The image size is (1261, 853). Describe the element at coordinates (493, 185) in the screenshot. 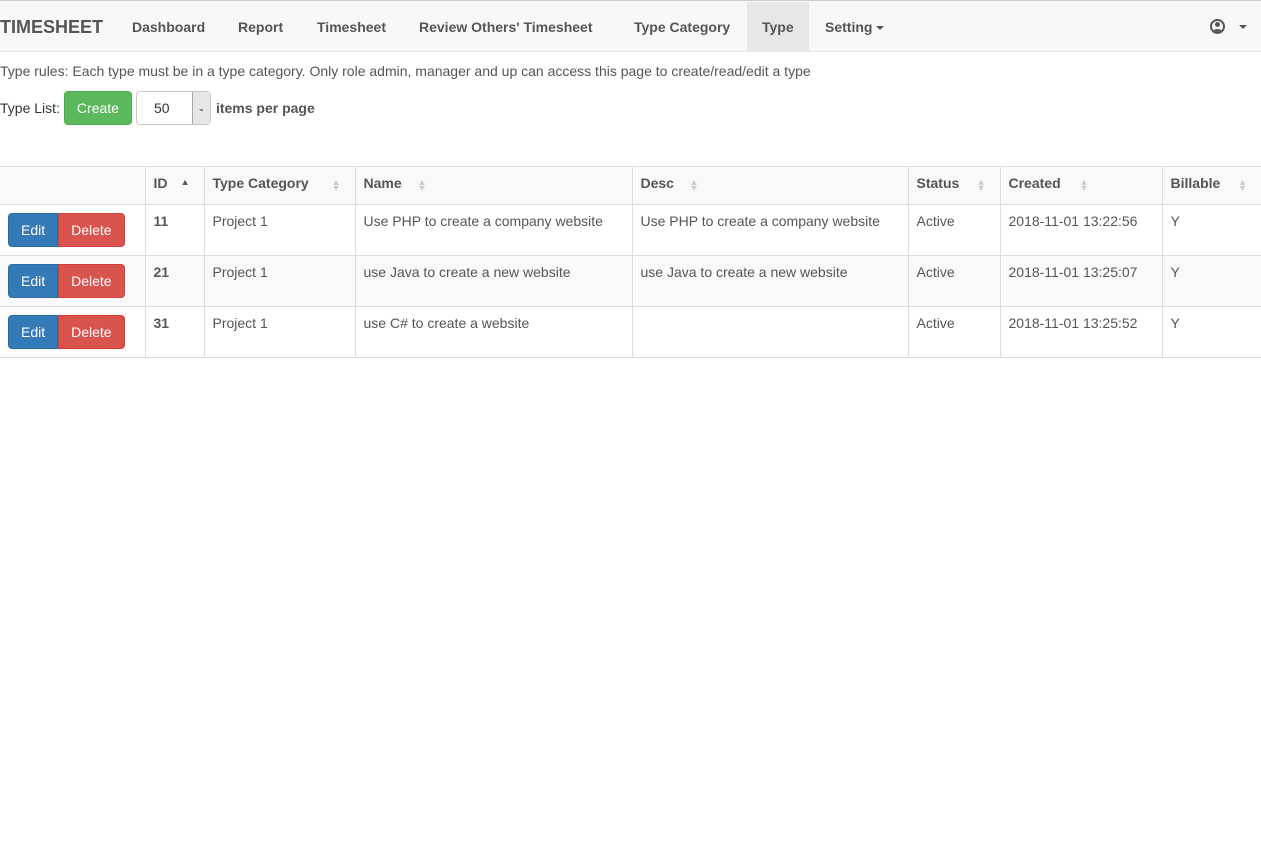

I see `header-name: Name ▲ ▼` at that location.